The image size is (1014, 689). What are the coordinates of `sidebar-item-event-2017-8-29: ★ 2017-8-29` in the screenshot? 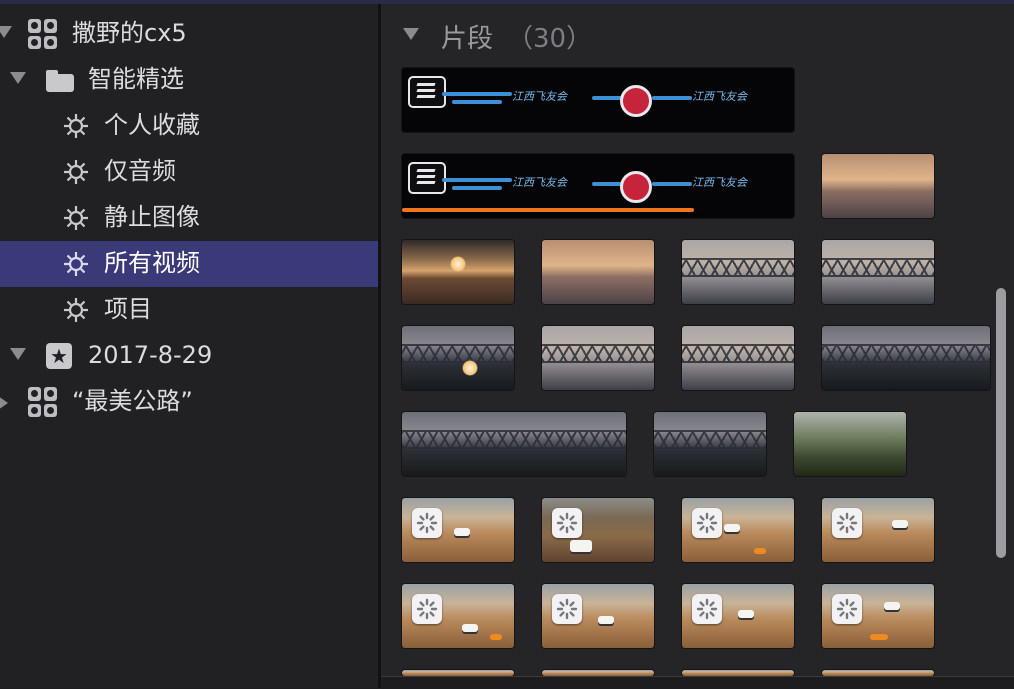 It's located at (189, 356).